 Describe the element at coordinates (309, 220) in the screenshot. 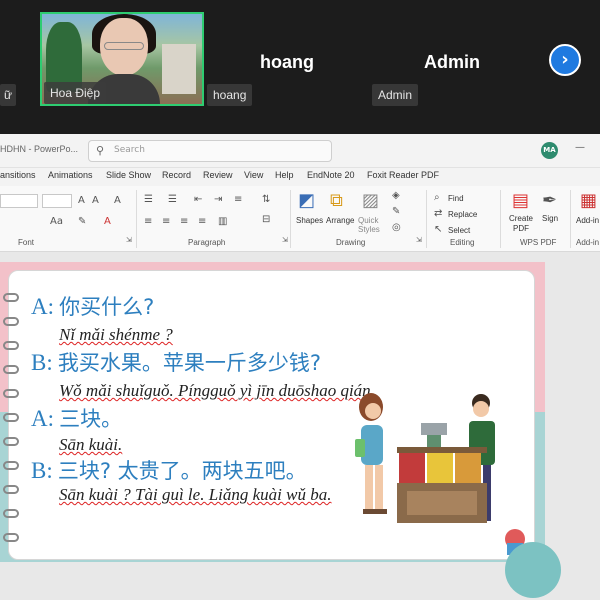

I see `shapes-label: Shapes` at that location.